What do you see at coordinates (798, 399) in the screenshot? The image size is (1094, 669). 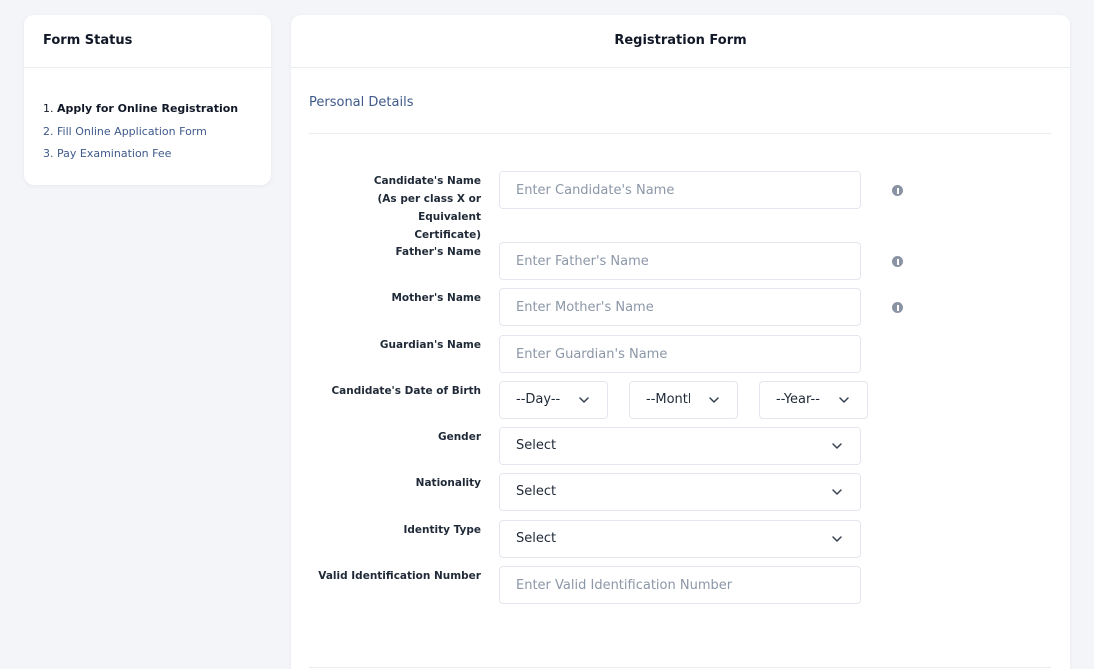 I see `dob-year-value: --Year--` at bounding box center [798, 399].